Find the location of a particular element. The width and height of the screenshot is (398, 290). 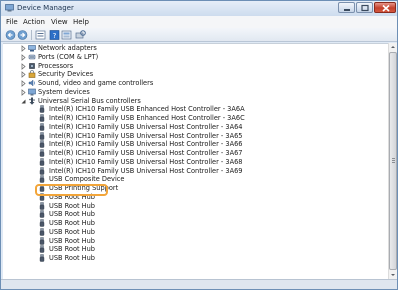

close-button is located at coordinates (385, 7).